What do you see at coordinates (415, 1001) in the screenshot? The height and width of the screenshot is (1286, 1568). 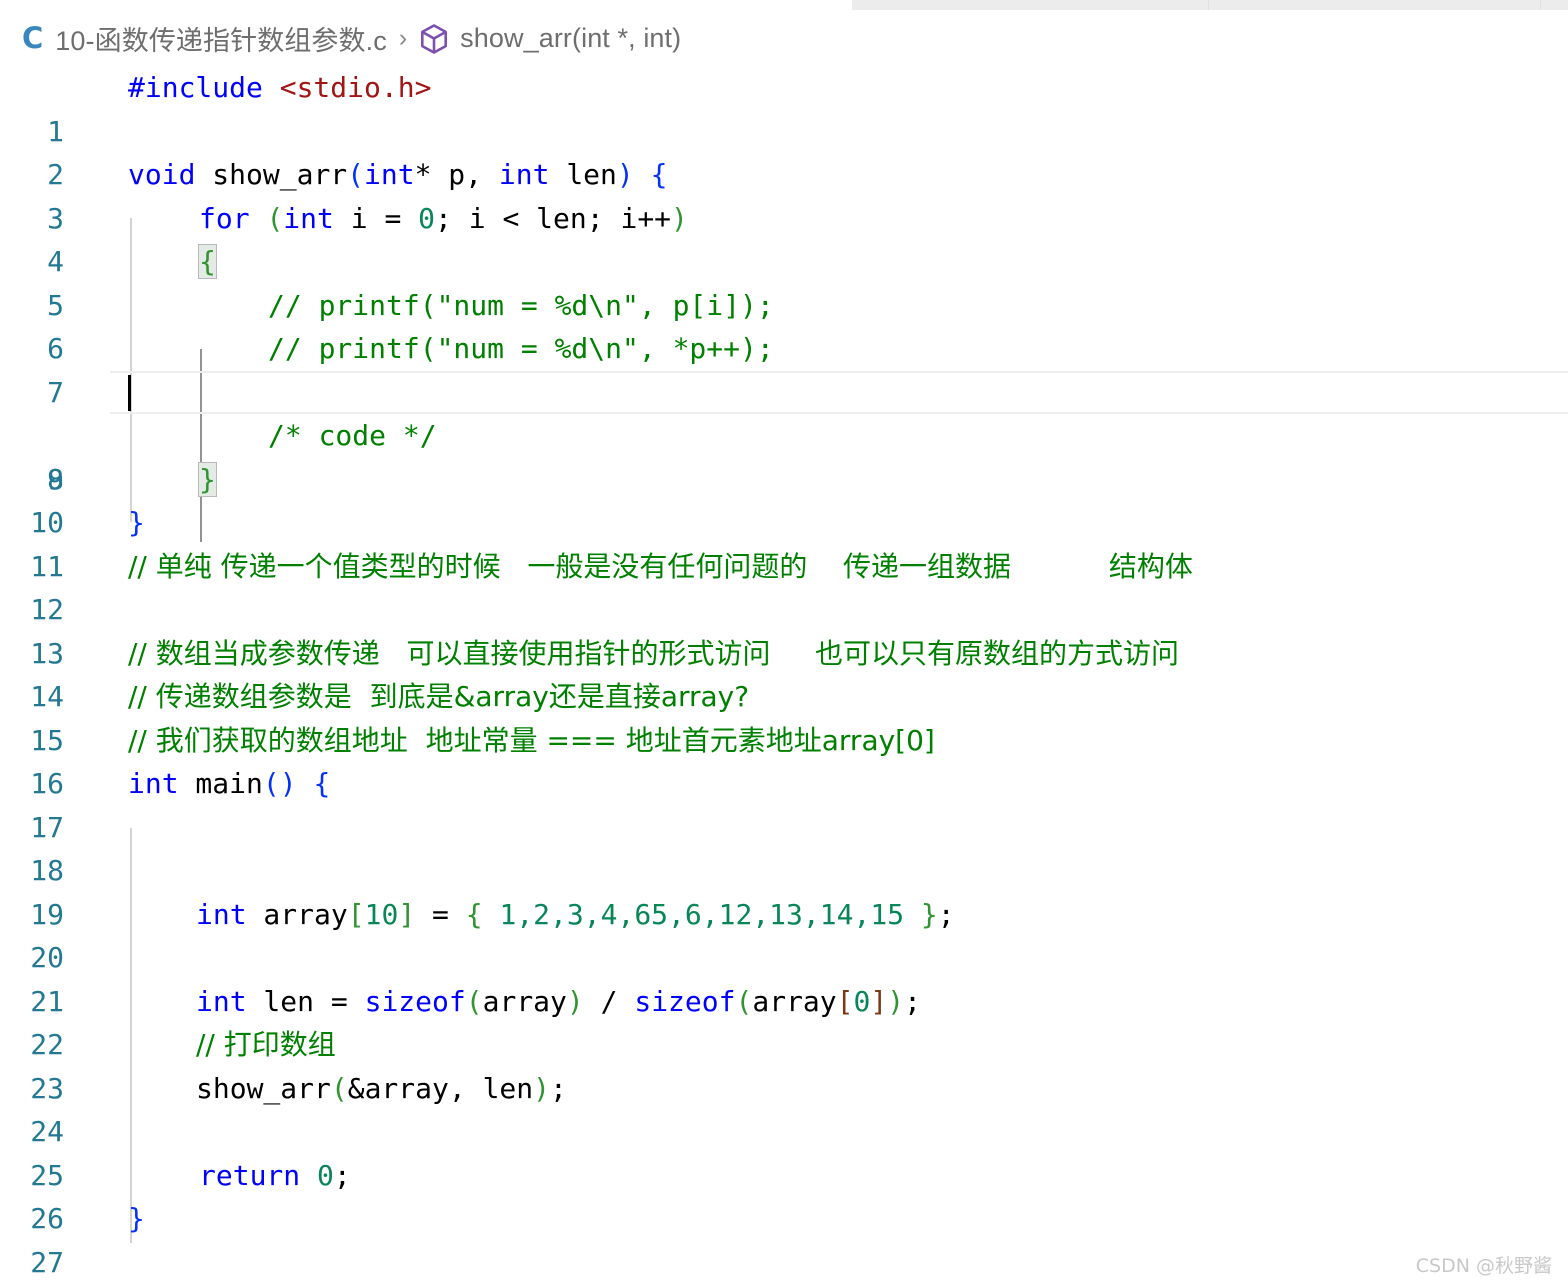 I see `token-keyword-sizeof: sizeof` at bounding box center [415, 1001].